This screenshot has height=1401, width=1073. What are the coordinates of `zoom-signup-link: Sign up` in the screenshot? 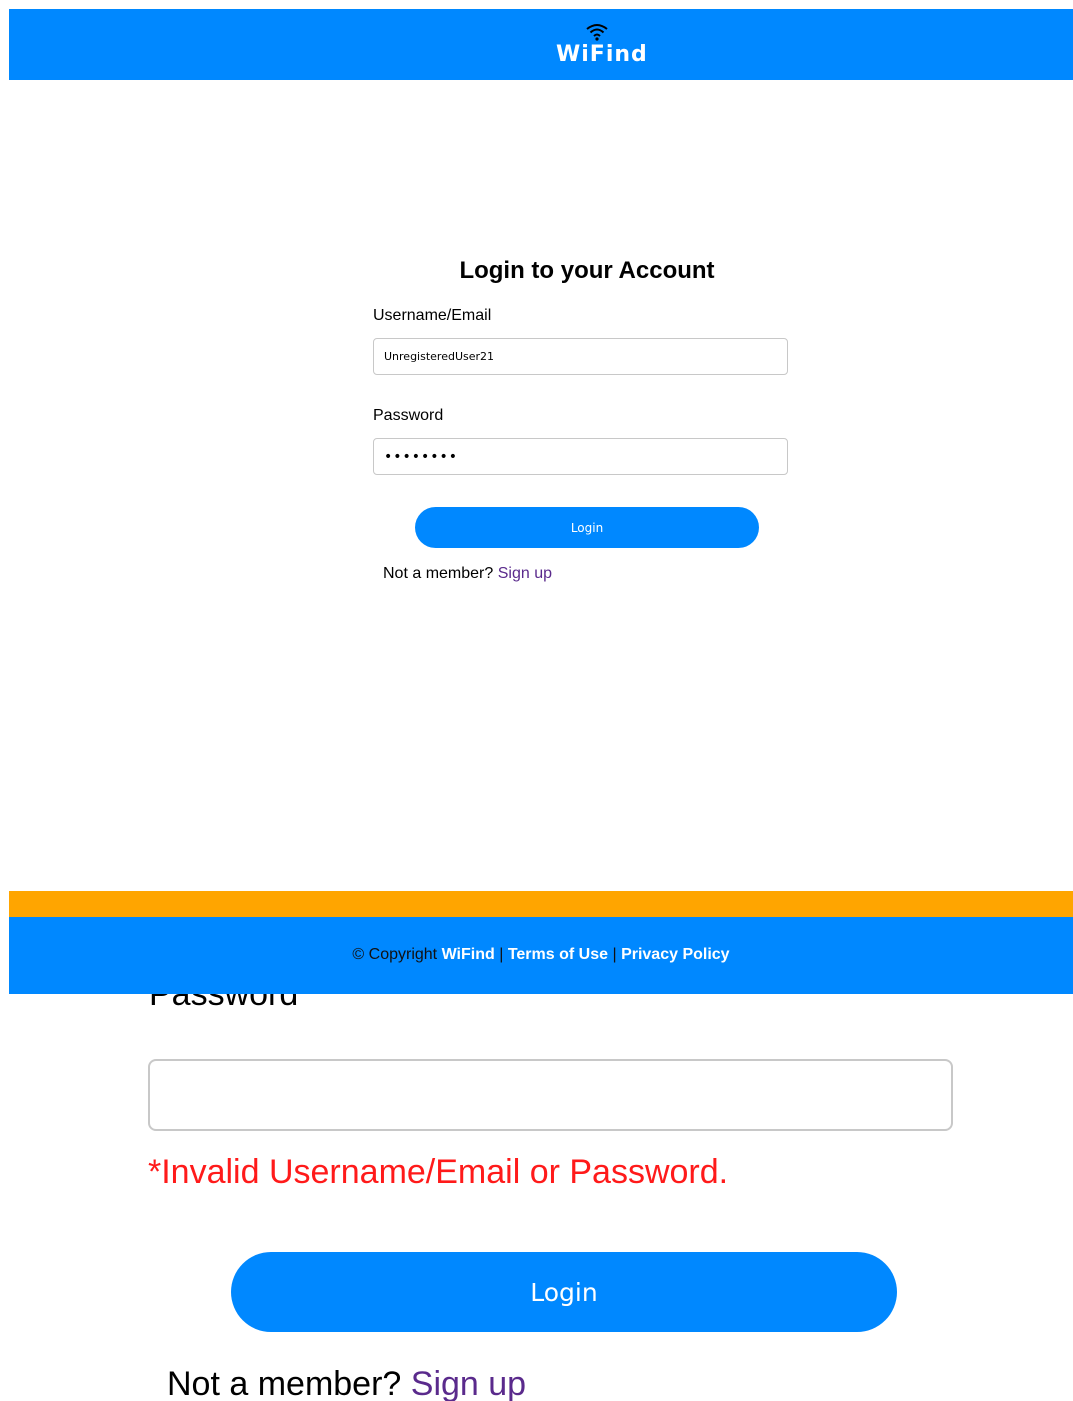 It's located at (468, 1383).